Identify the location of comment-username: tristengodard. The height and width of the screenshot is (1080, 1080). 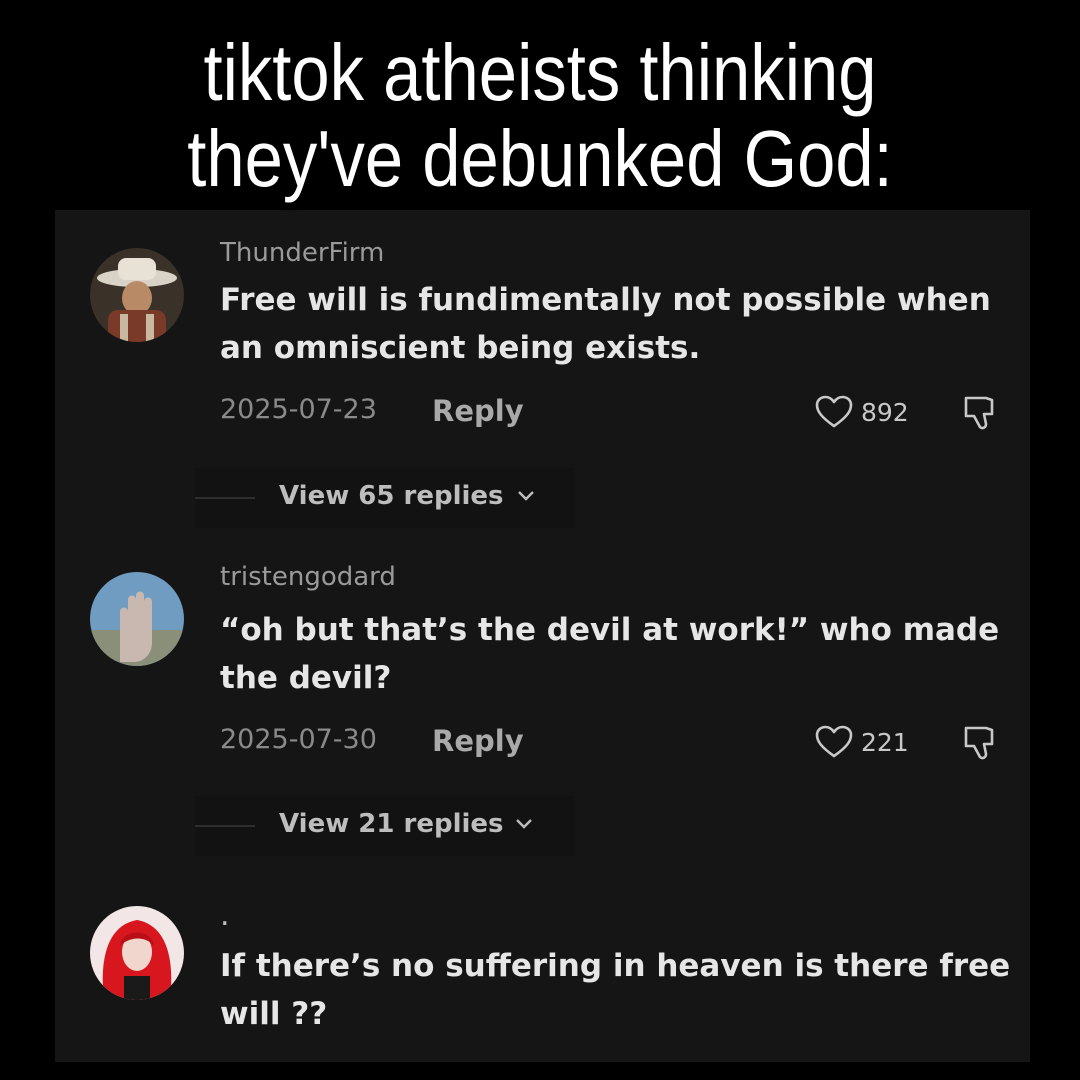
(308, 577).